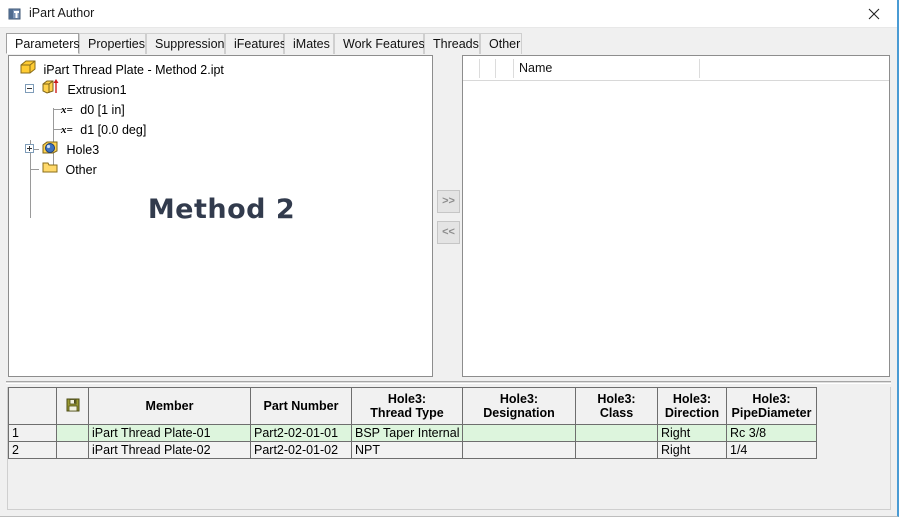  I want to click on part-document-icon, so click(28, 70).